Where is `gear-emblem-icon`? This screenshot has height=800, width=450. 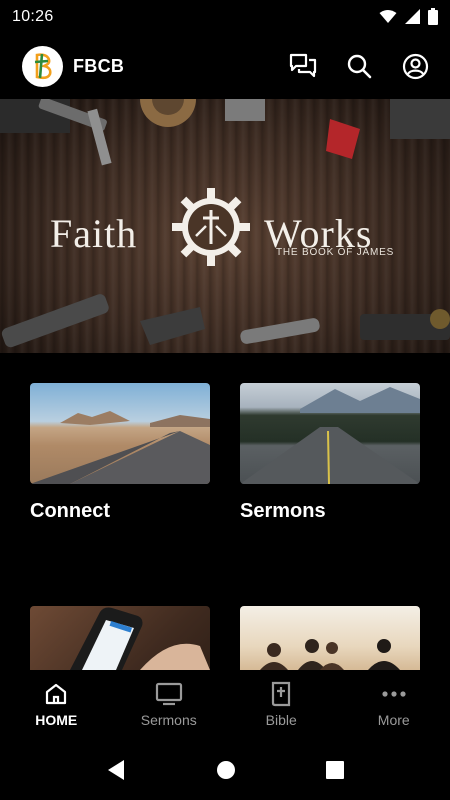 gear-emblem-icon is located at coordinates (211, 227).